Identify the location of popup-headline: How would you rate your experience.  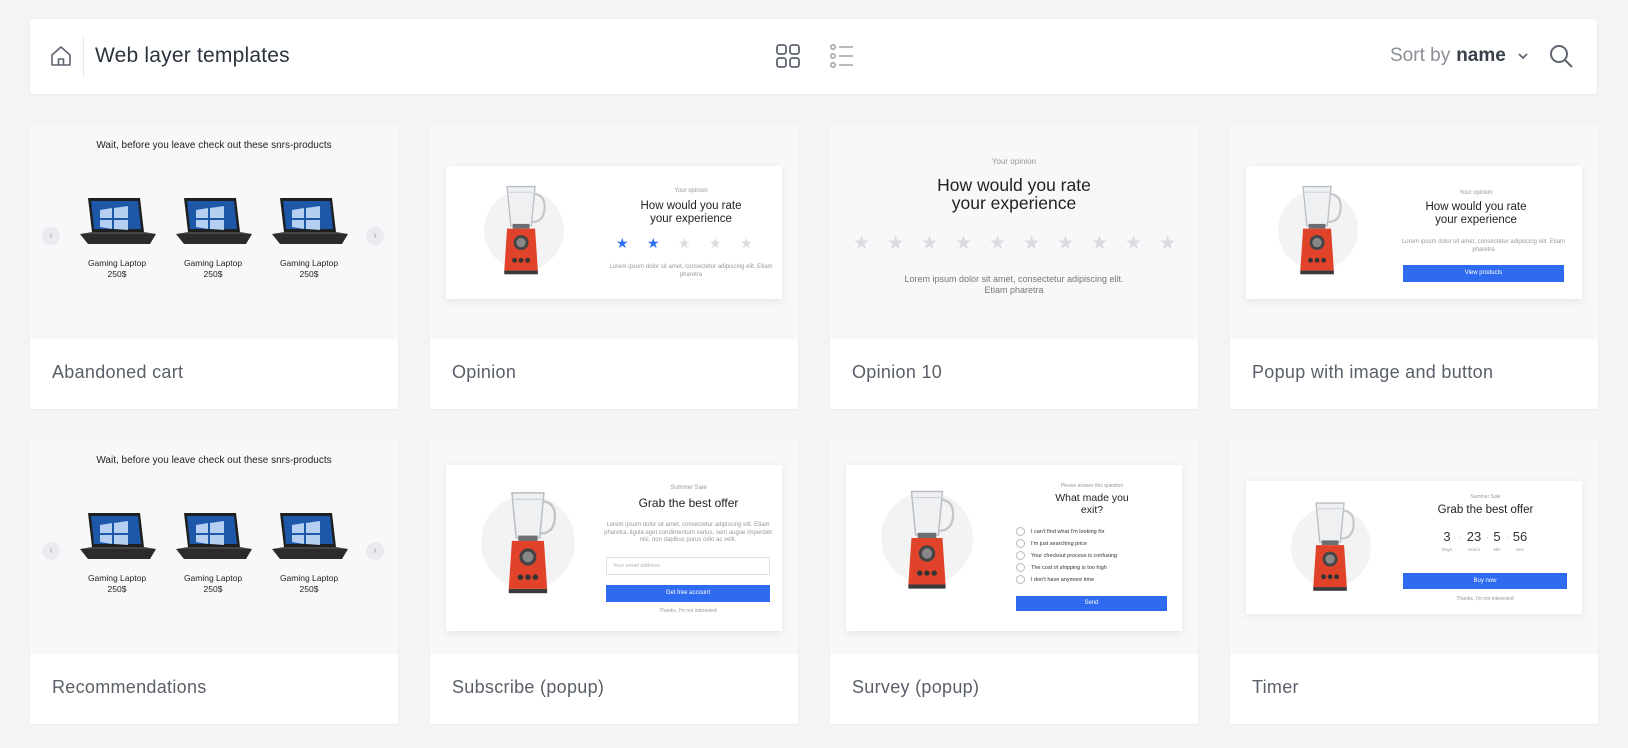
(691, 212).